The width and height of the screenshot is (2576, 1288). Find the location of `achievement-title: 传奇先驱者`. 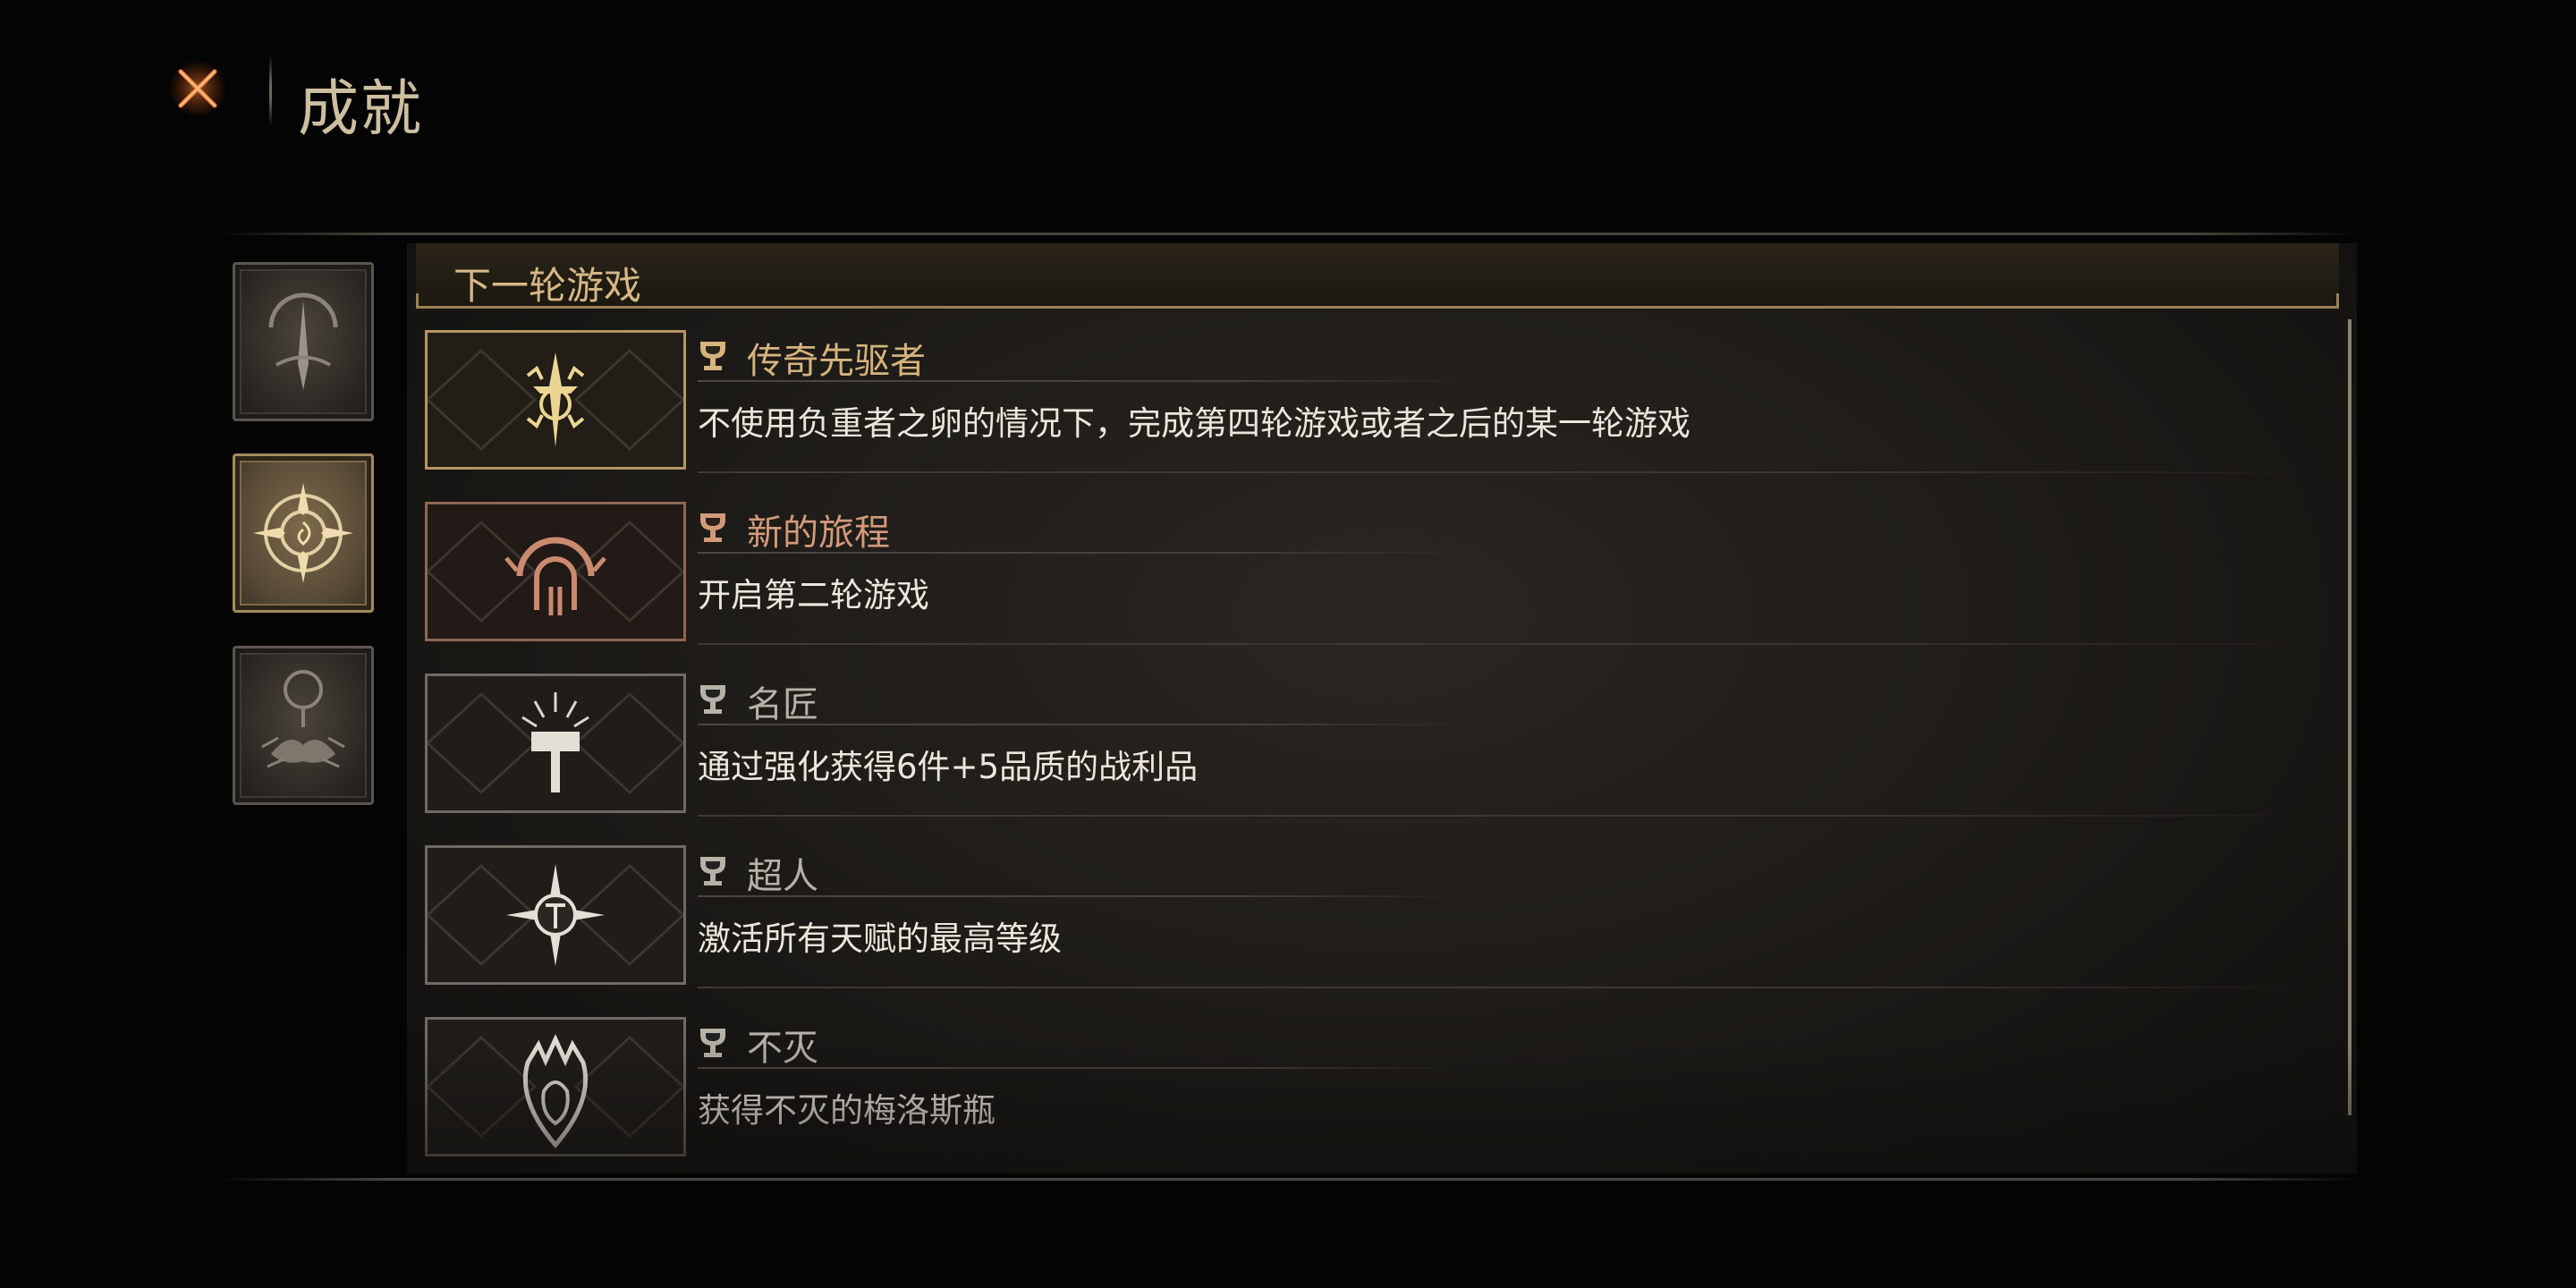

achievement-title: 传奇先驱者 is located at coordinates (836, 361).